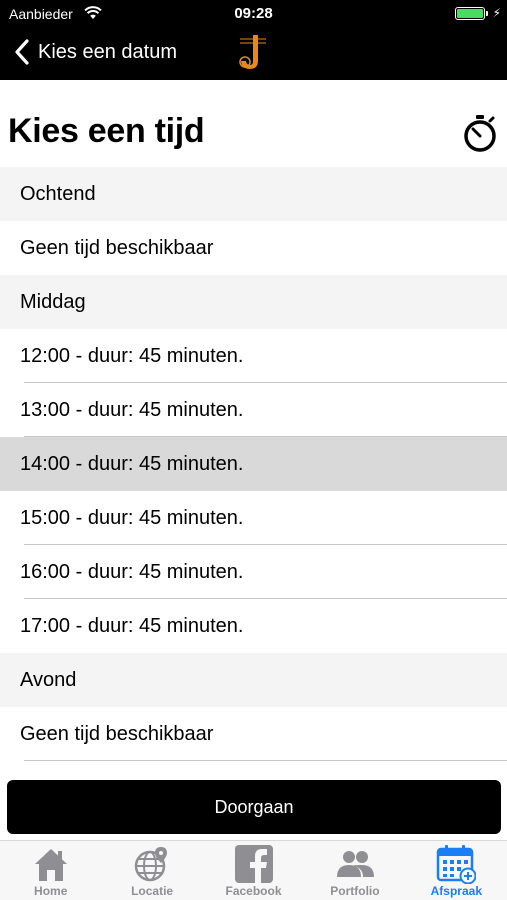  I want to click on page-title: Kies een tijd, so click(106, 131).